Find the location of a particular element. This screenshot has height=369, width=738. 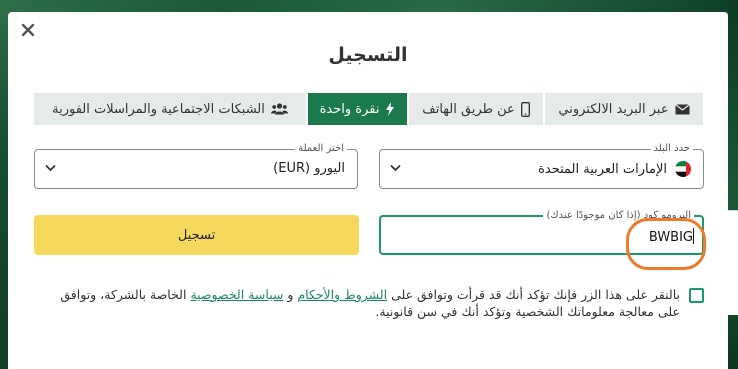

envelope-icon is located at coordinates (682, 108).